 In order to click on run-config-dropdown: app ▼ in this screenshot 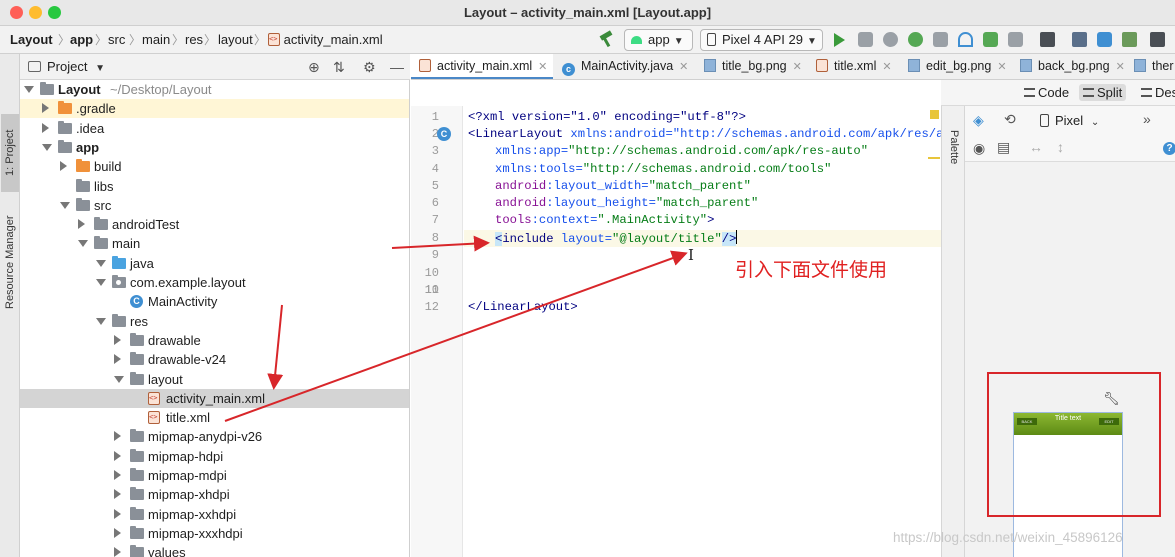, I will do `click(658, 40)`.